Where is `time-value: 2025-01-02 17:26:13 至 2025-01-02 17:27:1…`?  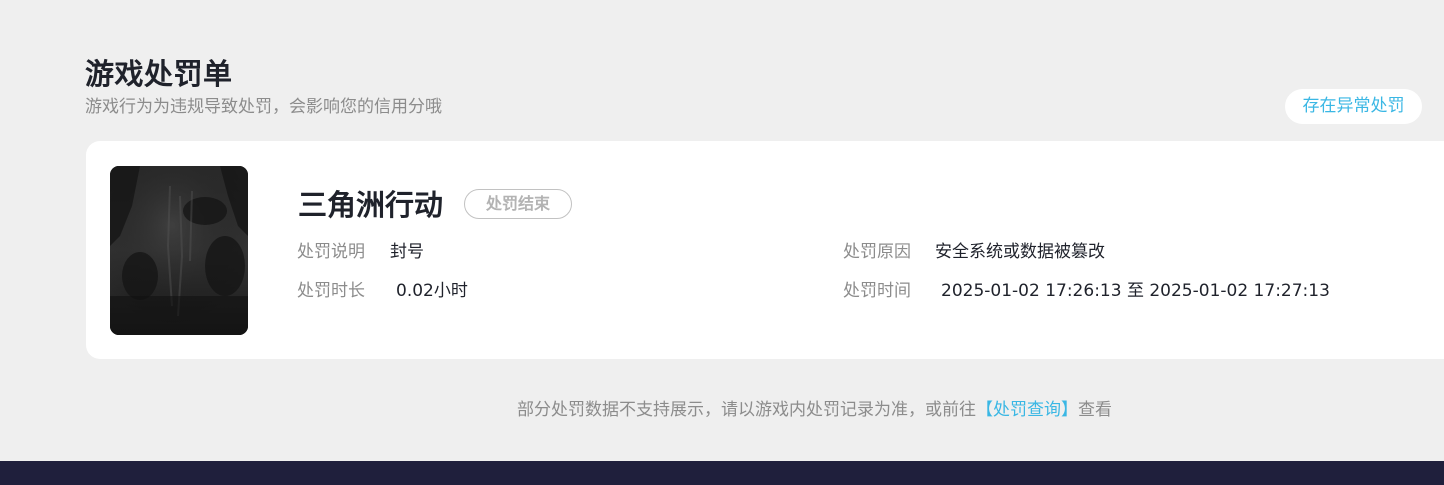 time-value: 2025-01-02 17:26:13 至 2025-01-02 17:27:1… is located at coordinates (1135, 291).